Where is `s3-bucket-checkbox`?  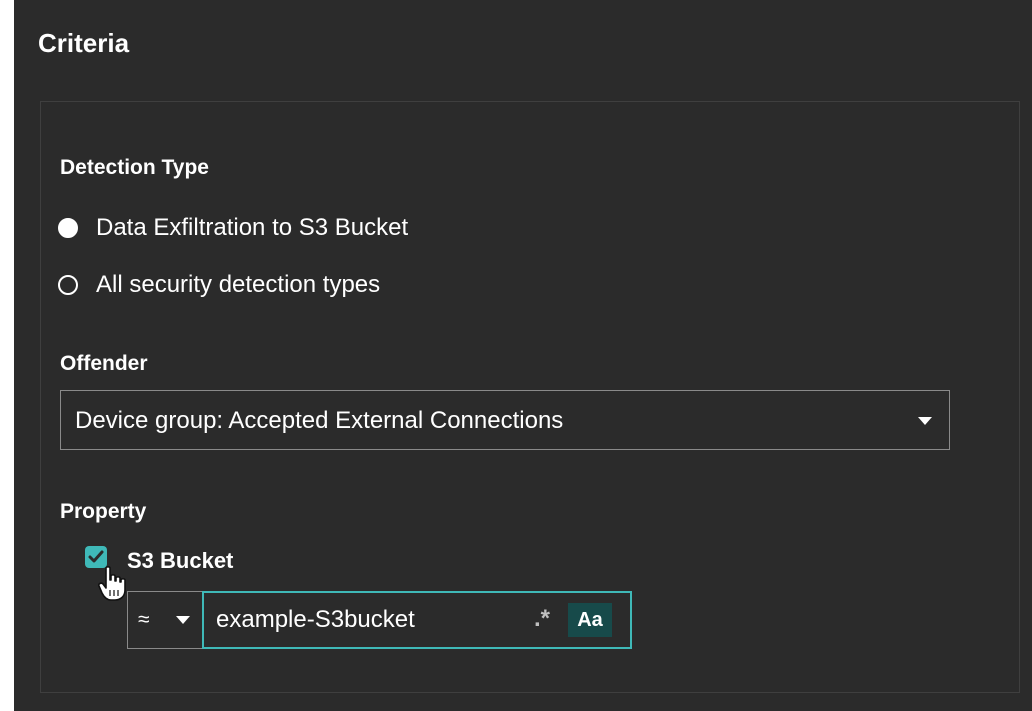 s3-bucket-checkbox is located at coordinates (96, 557).